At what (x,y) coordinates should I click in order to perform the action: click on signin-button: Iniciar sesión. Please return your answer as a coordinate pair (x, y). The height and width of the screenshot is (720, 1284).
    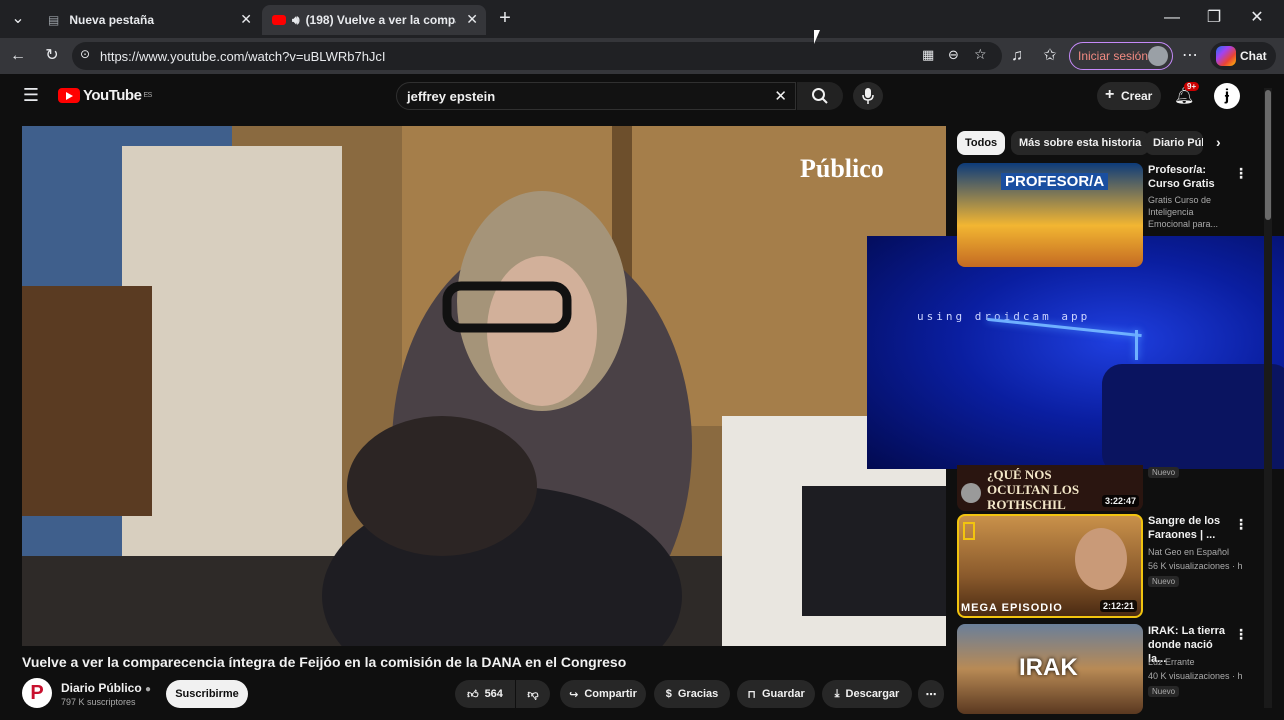
    Looking at the image, I should click on (1121, 56).